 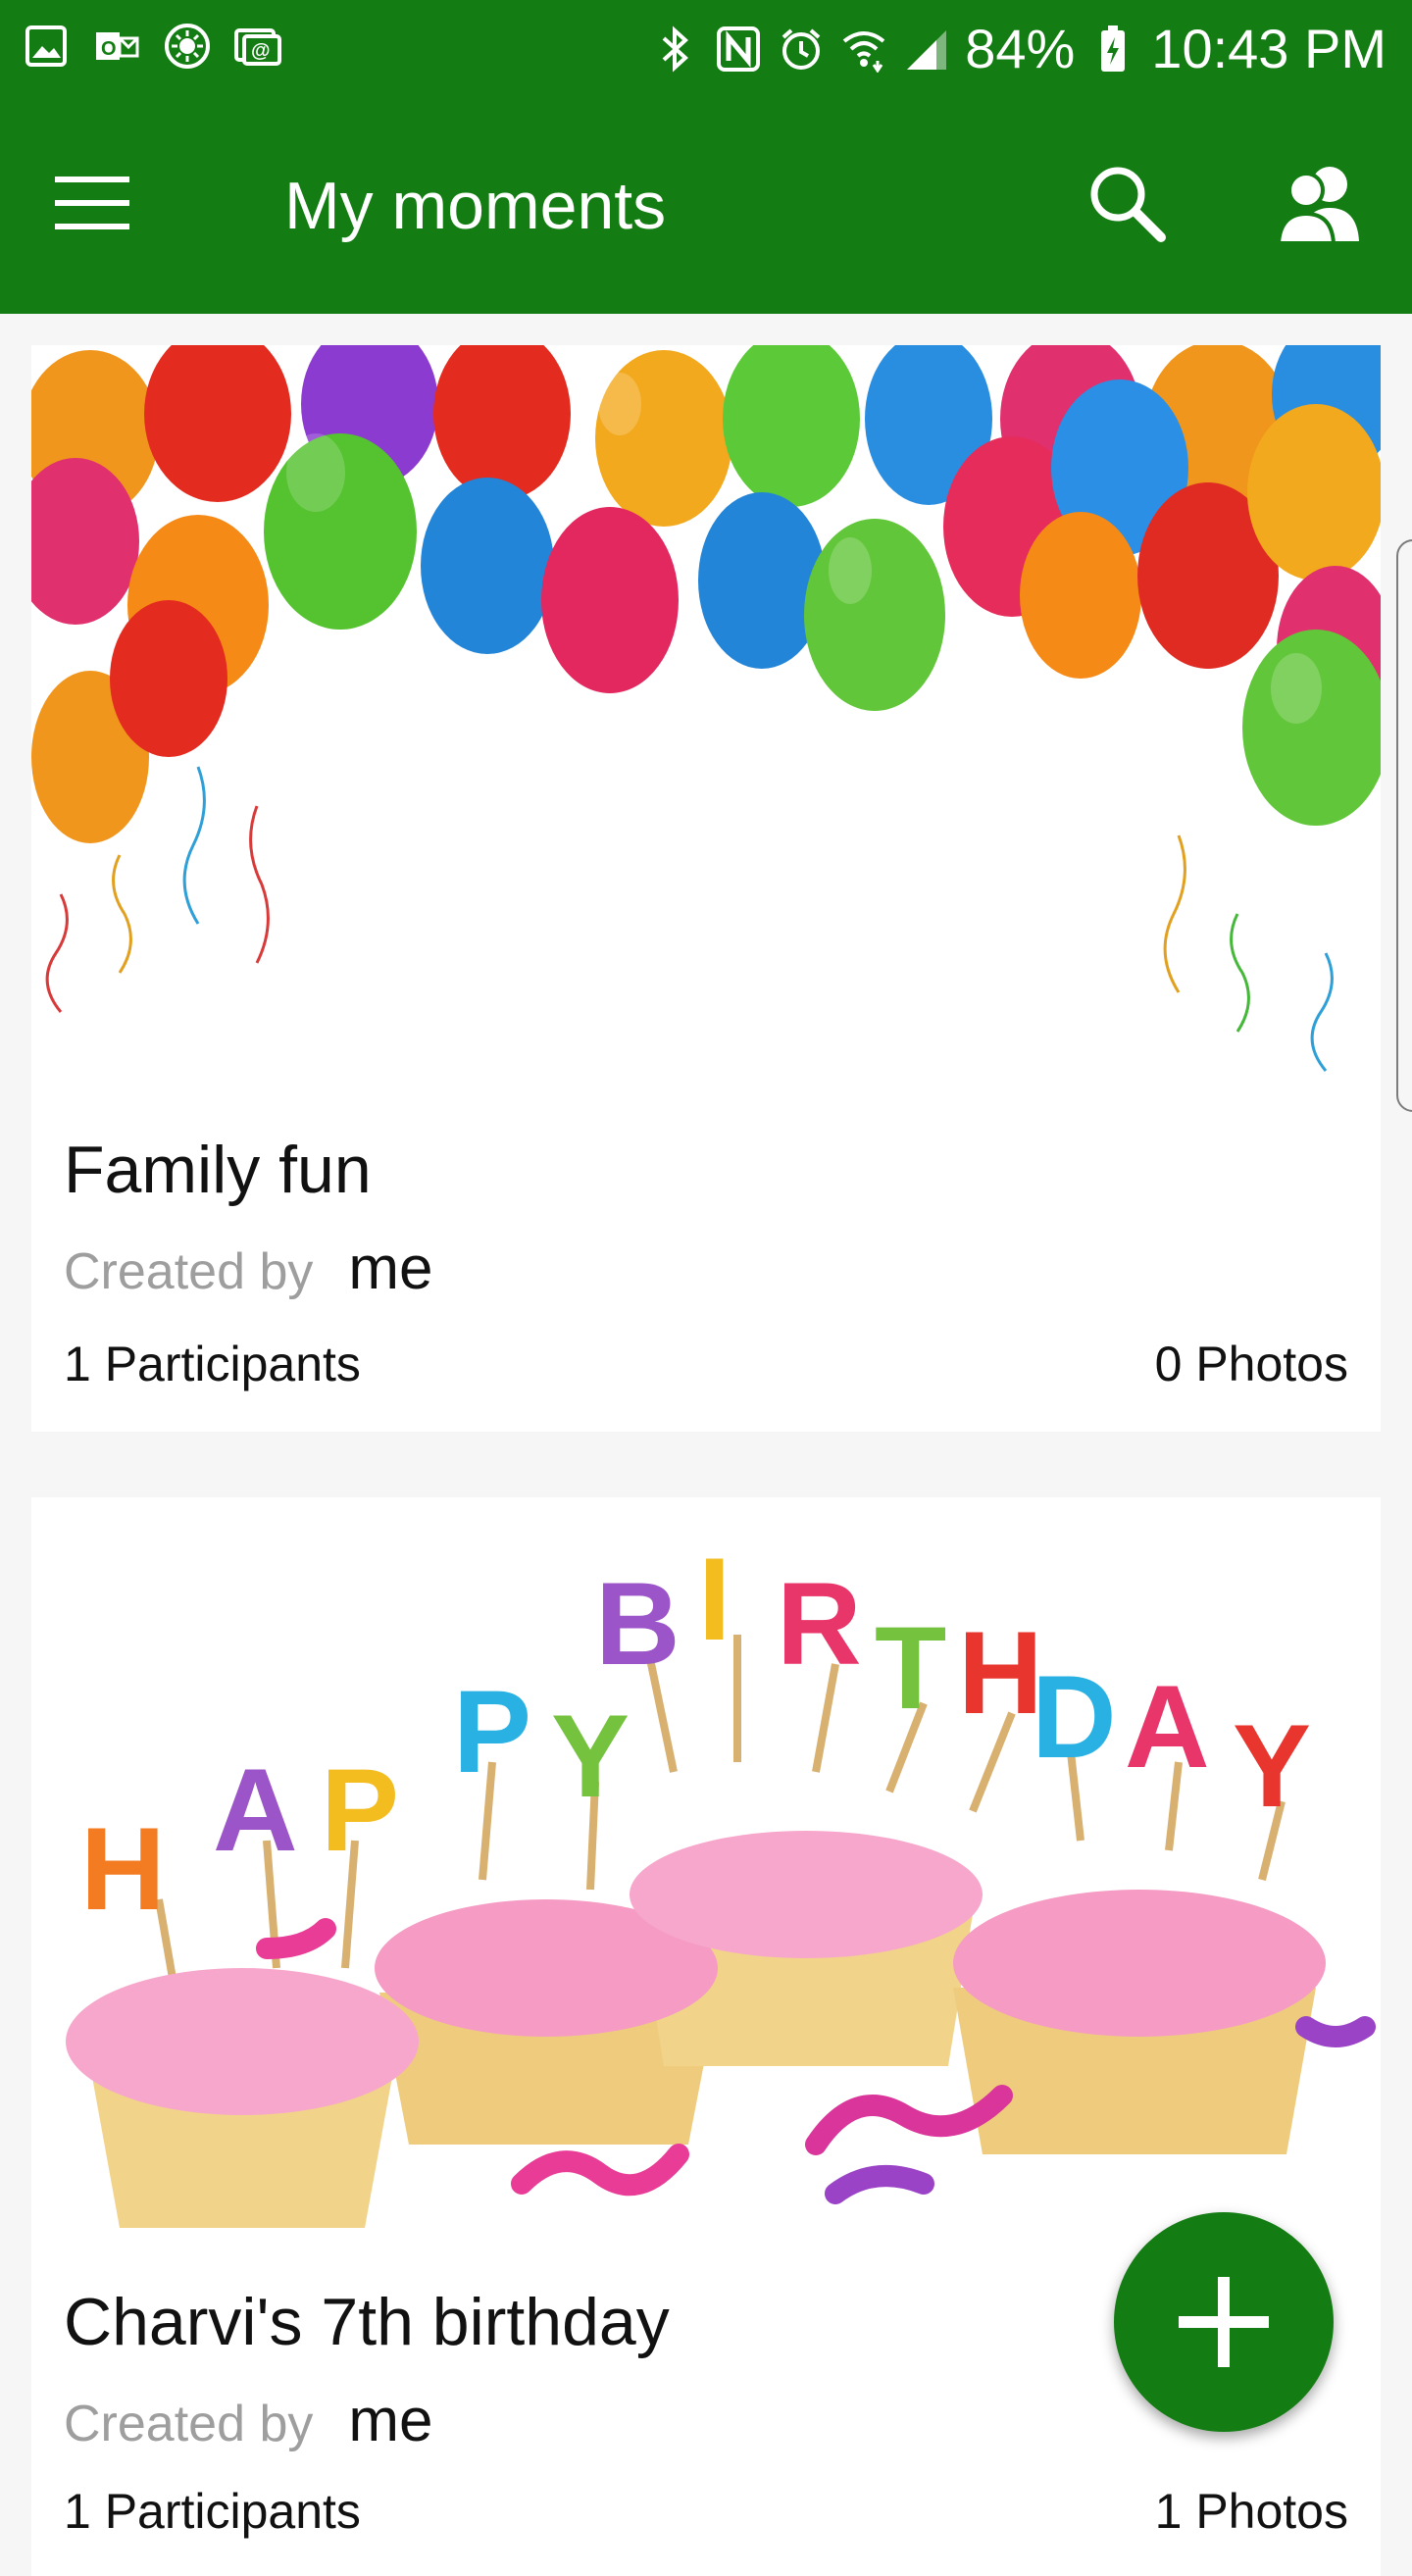 What do you see at coordinates (475, 206) in the screenshot?
I see `page-title: My moments` at bounding box center [475, 206].